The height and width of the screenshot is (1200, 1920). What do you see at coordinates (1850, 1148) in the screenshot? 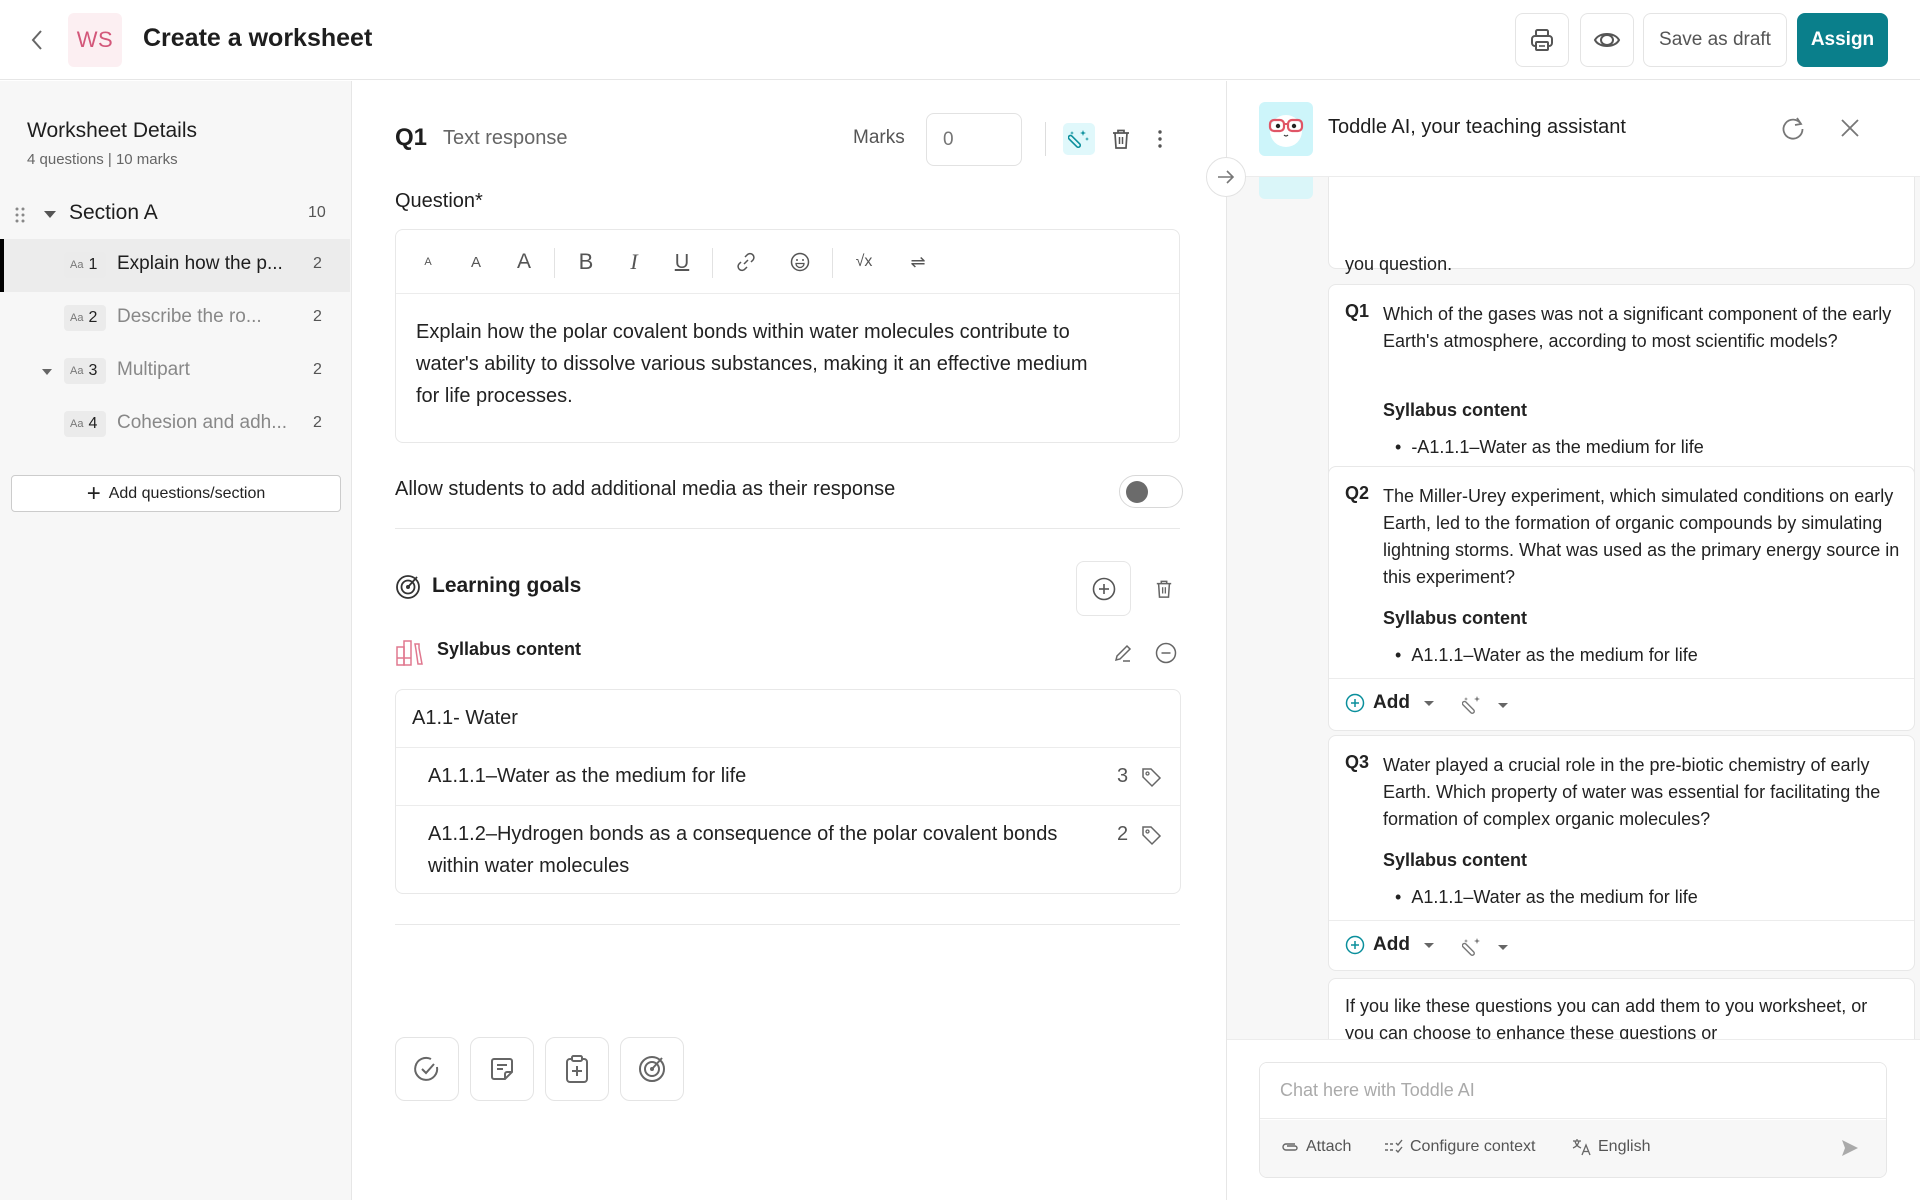
I see `send-icon` at bounding box center [1850, 1148].